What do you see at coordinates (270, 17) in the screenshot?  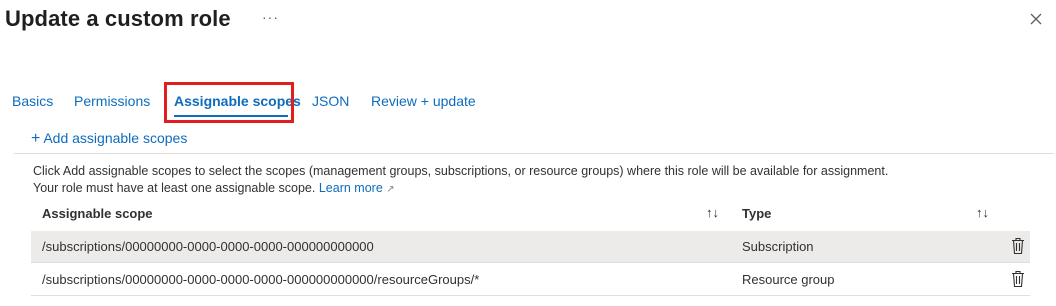 I see `more-icon: ···` at bounding box center [270, 17].